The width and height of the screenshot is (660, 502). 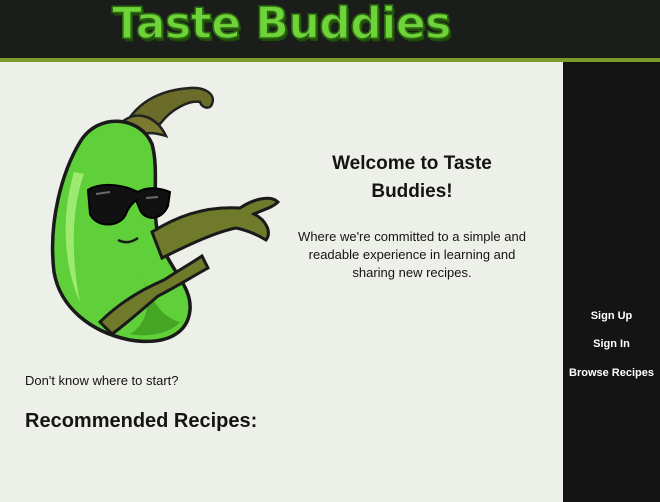 I want to click on site-header: Taste Buddies, so click(x=330, y=31).